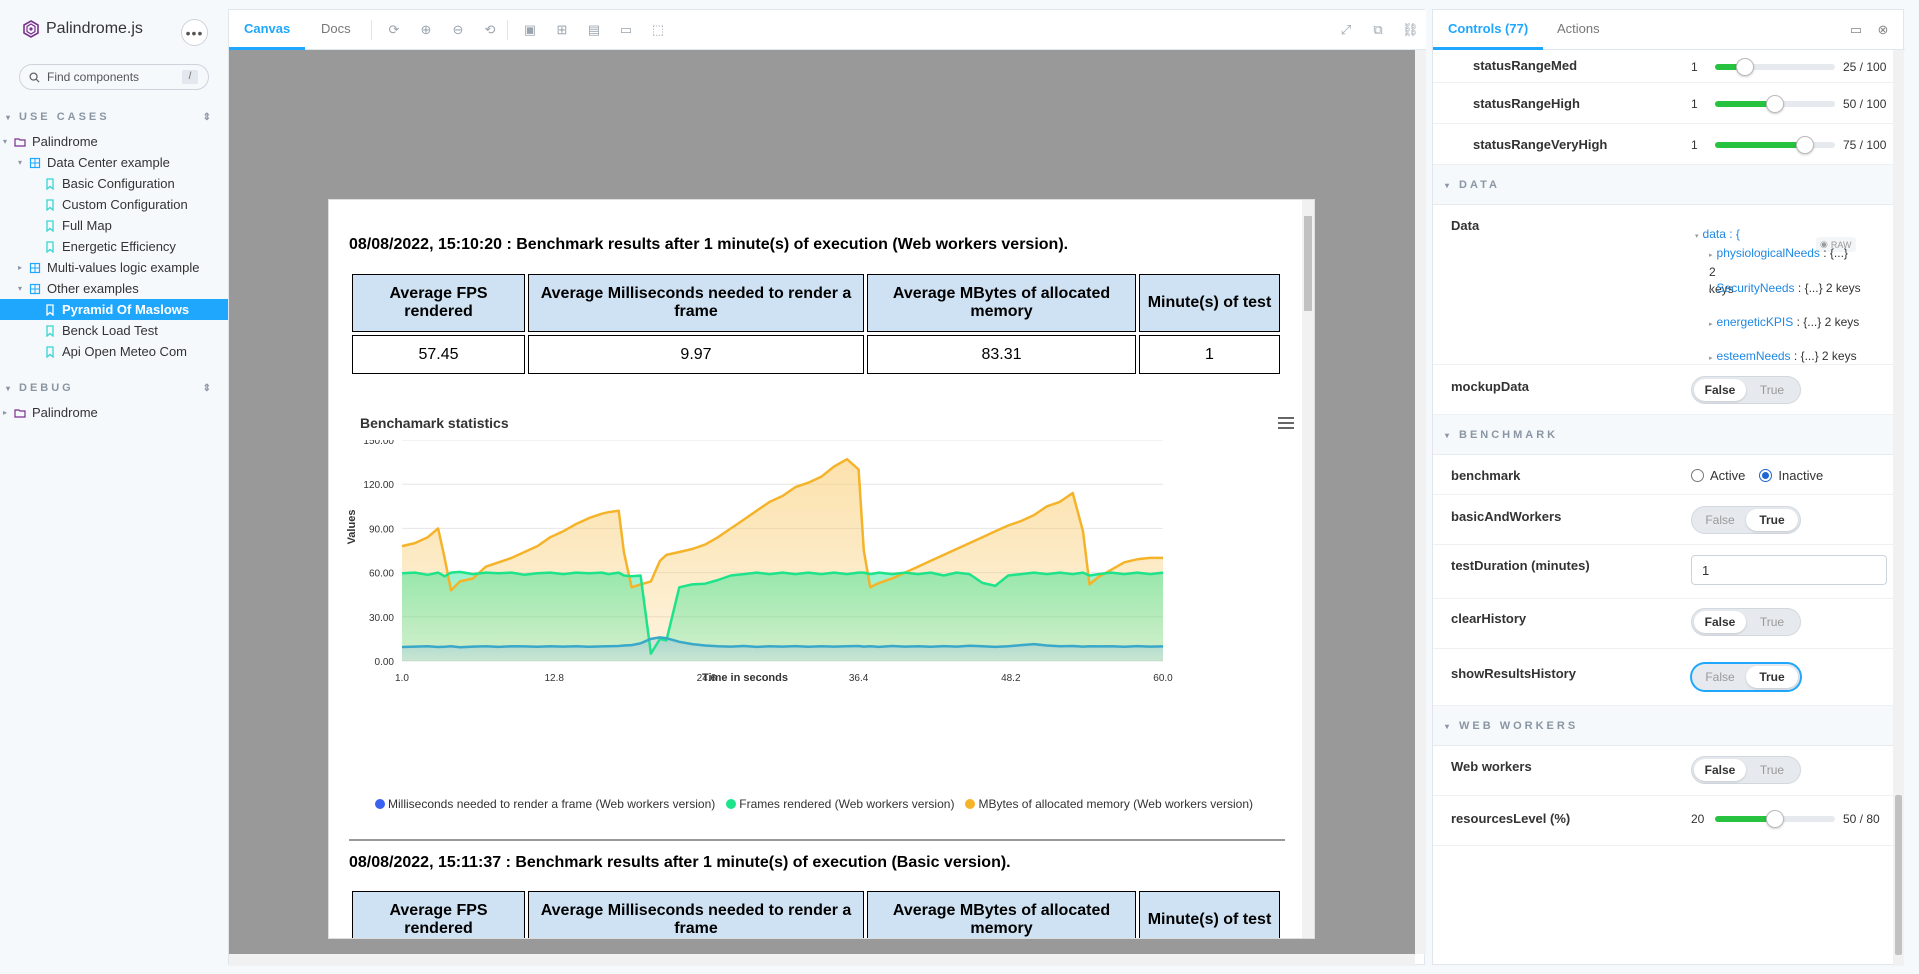 The height and width of the screenshot is (974, 1919). Describe the element at coordinates (114, 246) in the screenshot. I see `tree-item-energetic-efficiency: Energetic Efficiency` at that location.